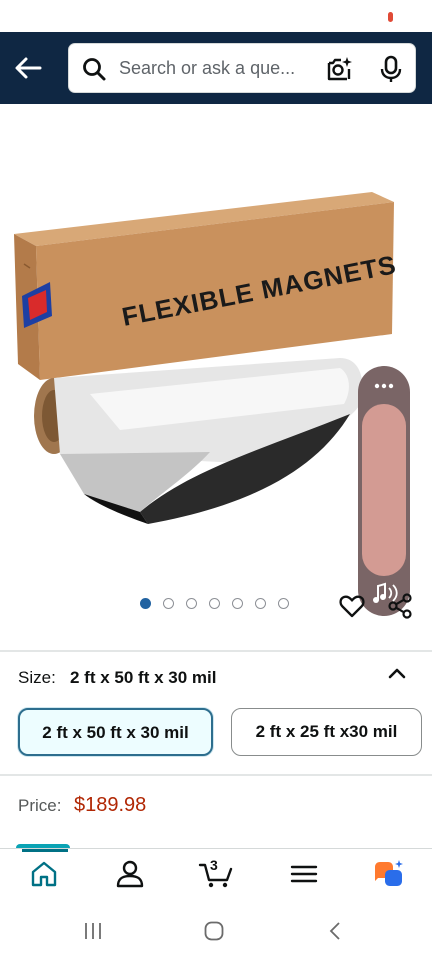 This screenshot has height=960, width=432. I want to click on active-tab-indicator, so click(45, 850).